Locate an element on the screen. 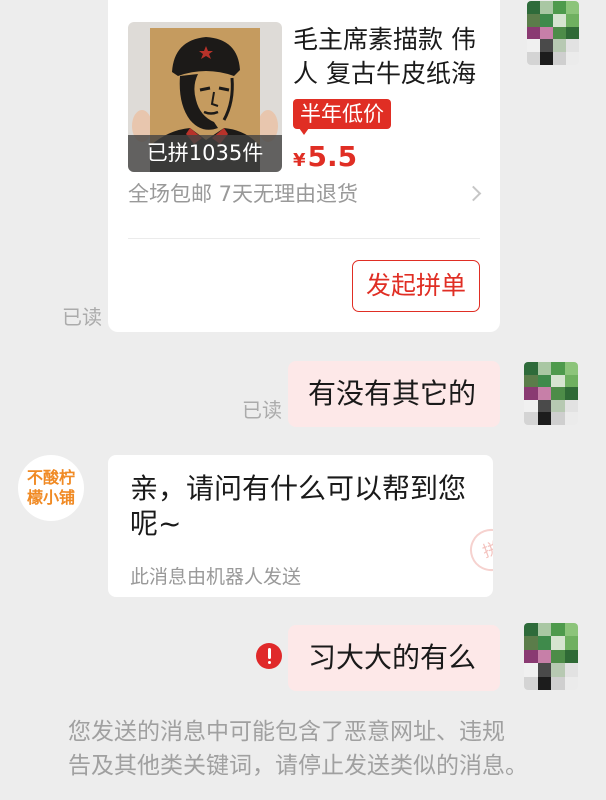 The height and width of the screenshot is (800, 606). error-icon-bar is located at coordinates (269, 653).